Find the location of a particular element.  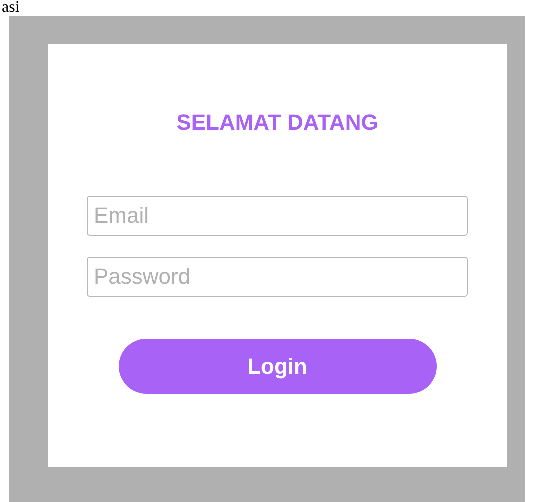

input-field: Email is located at coordinates (277, 216).